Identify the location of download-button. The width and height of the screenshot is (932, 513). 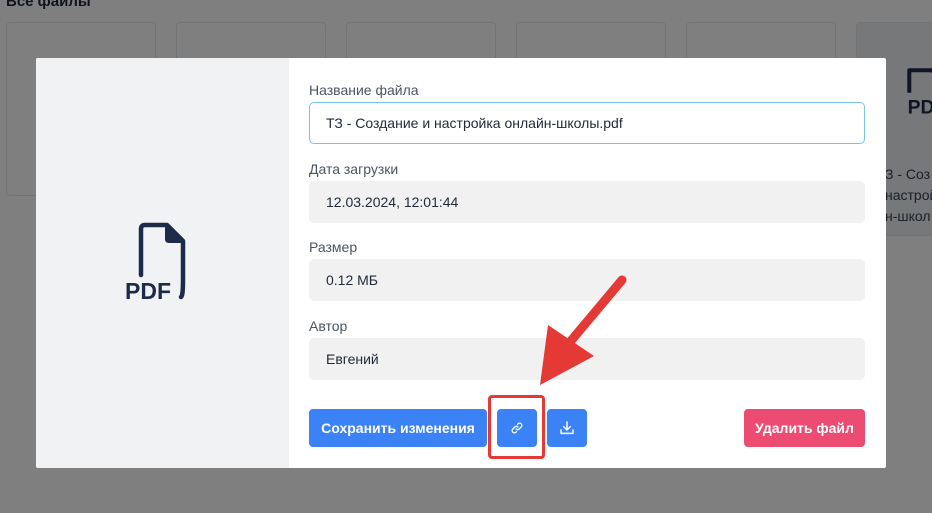
(567, 428).